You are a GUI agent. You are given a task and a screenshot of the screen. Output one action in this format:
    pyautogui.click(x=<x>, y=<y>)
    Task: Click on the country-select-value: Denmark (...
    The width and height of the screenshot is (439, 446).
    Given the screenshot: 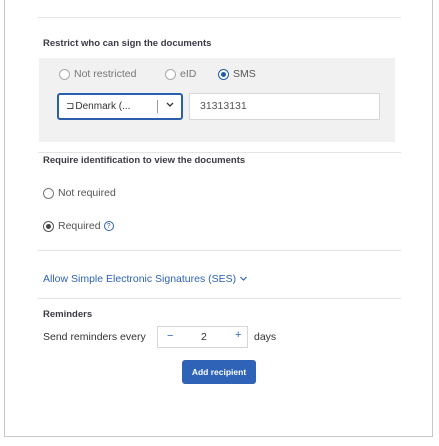 What is the action you would take?
    pyautogui.click(x=103, y=106)
    